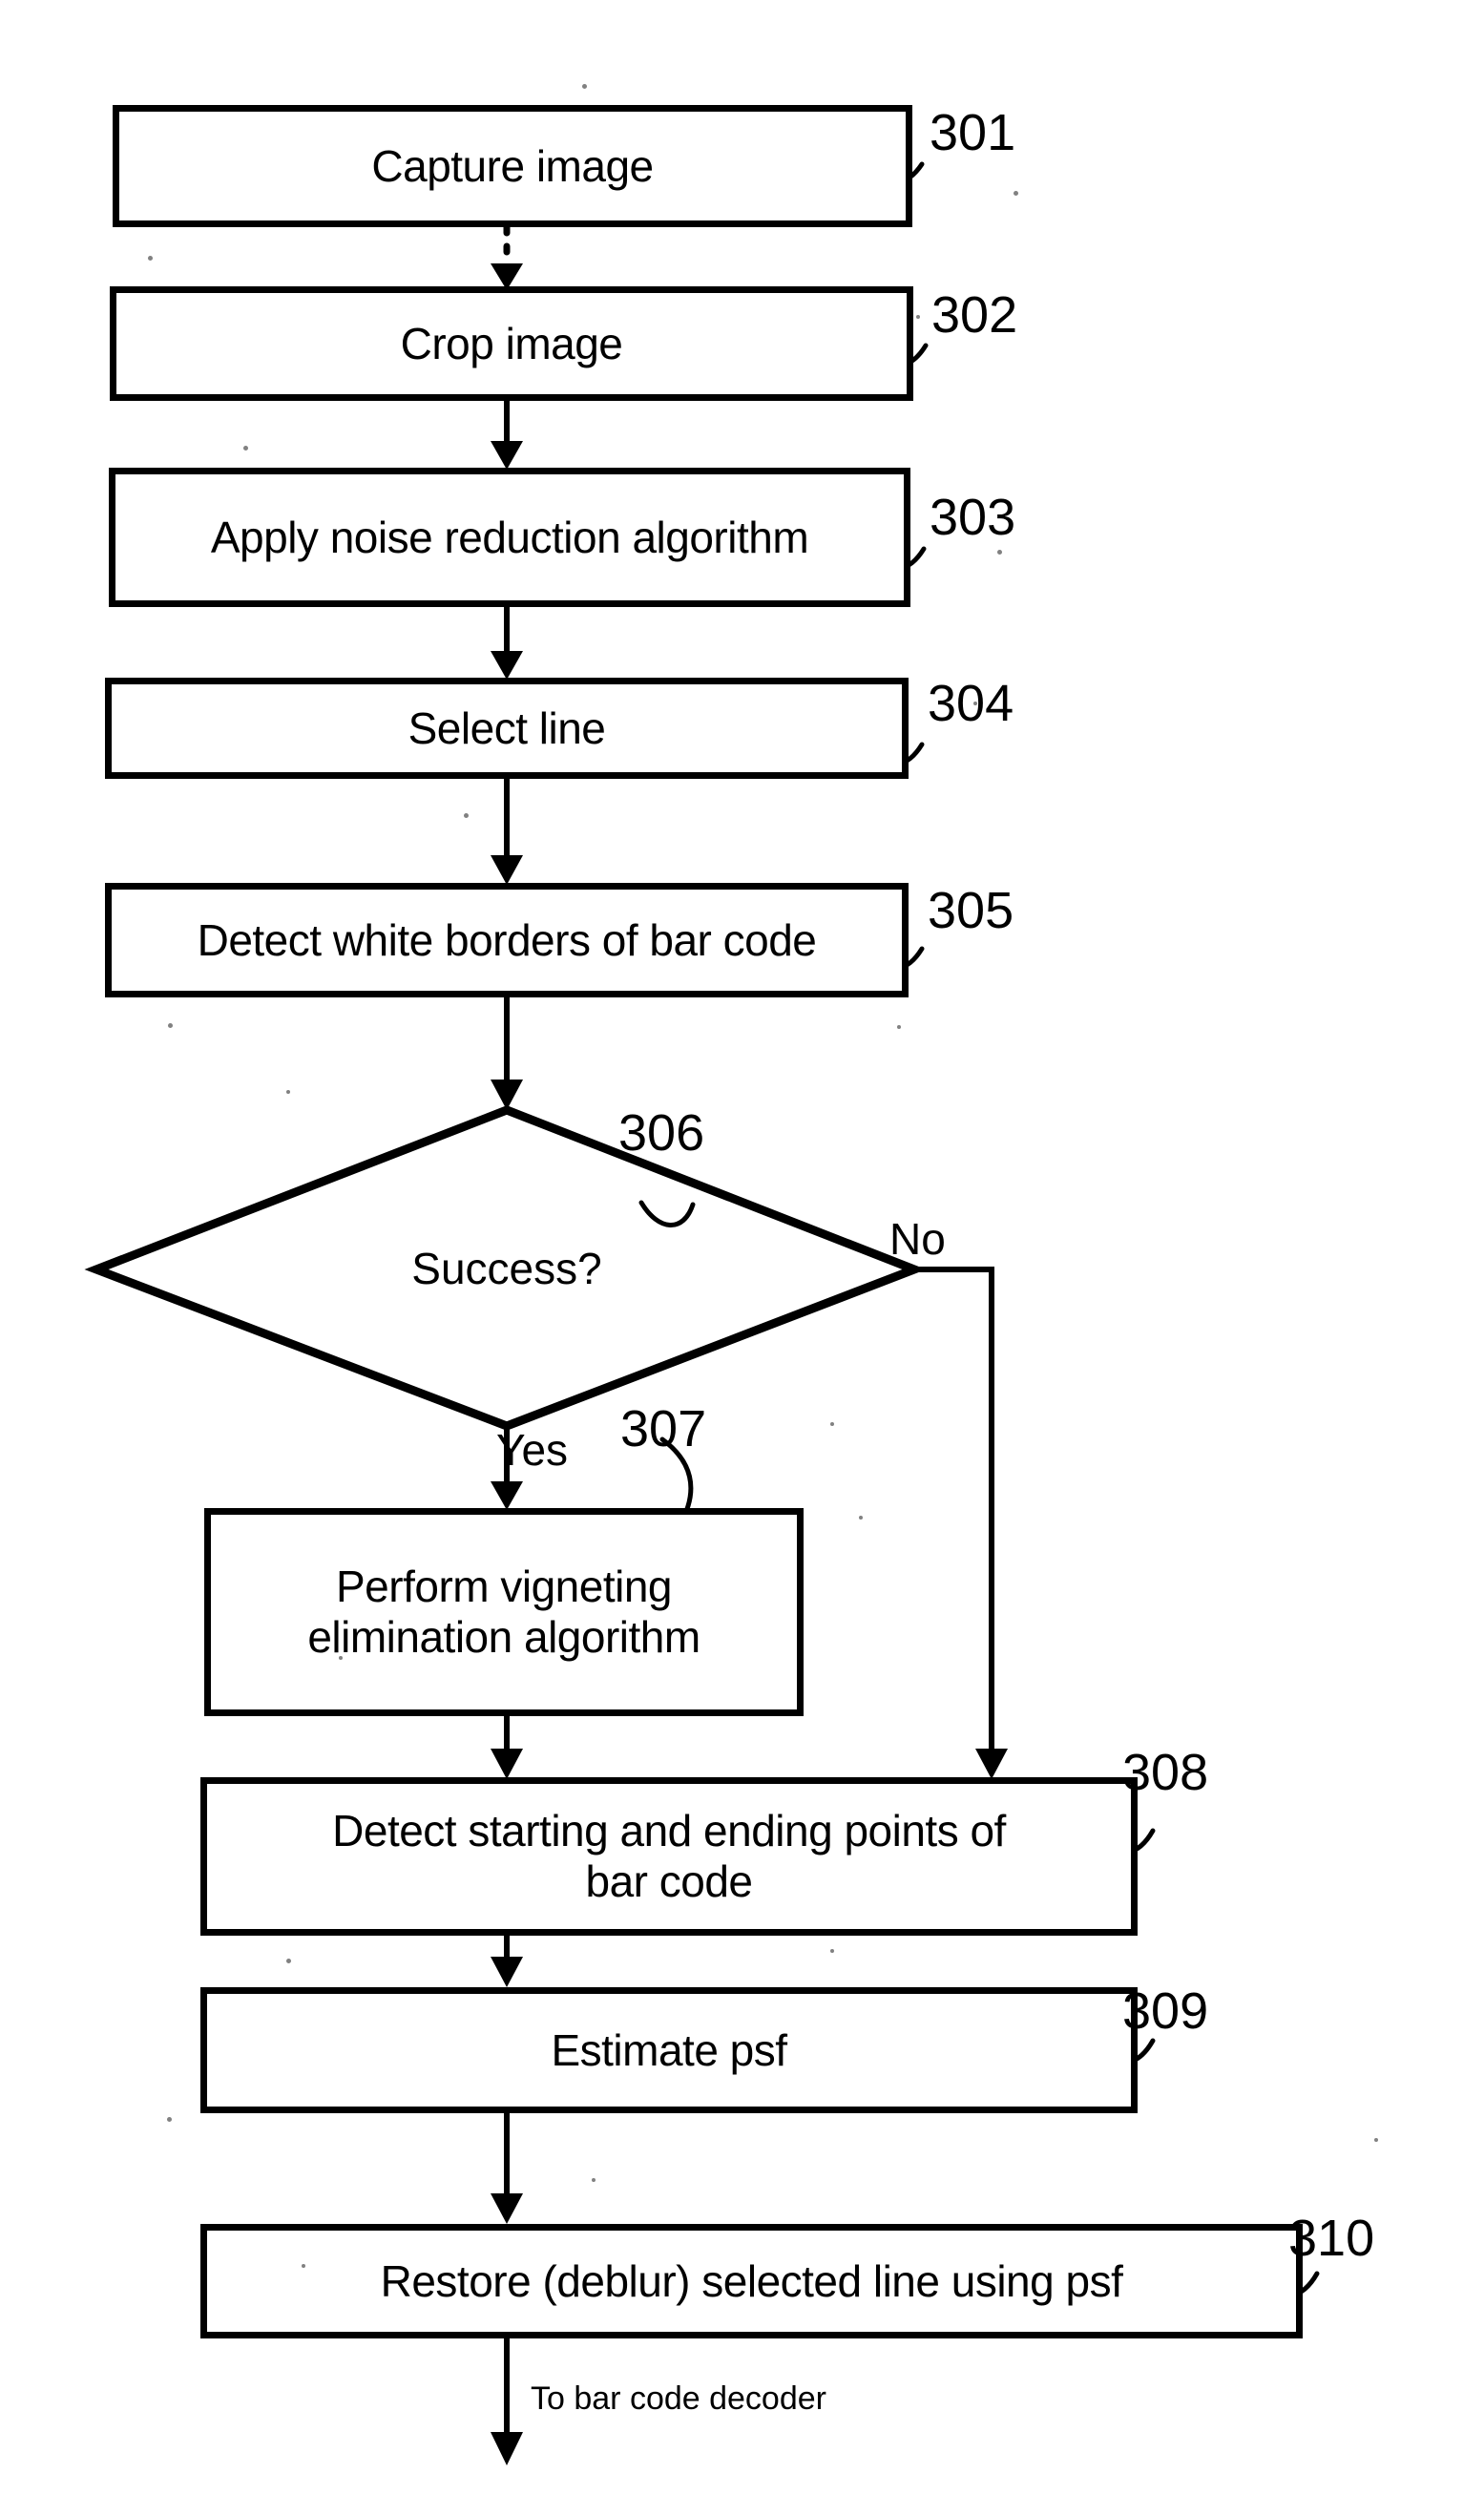  What do you see at coordinates (532, 1450) in the screenshot?
I see `edge-label-yes: Yes` at bounding box center [532, 1450].